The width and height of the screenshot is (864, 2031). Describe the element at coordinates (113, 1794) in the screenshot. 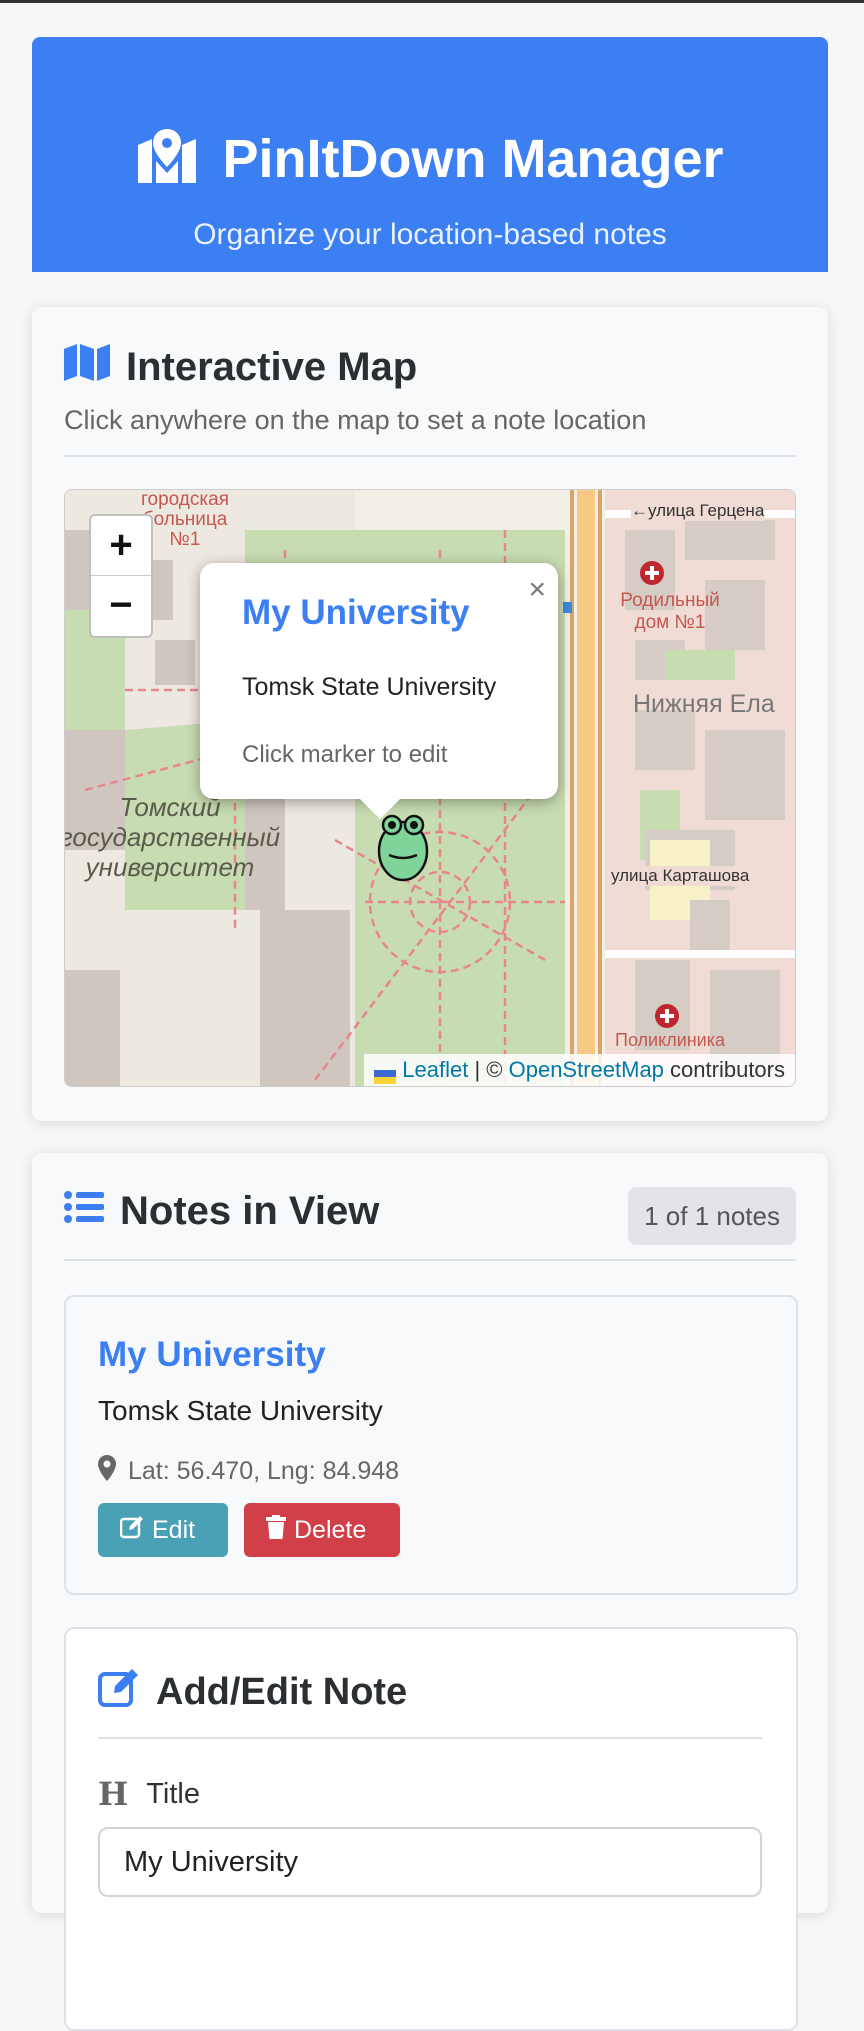

I see `heading-icon: H` at that location.